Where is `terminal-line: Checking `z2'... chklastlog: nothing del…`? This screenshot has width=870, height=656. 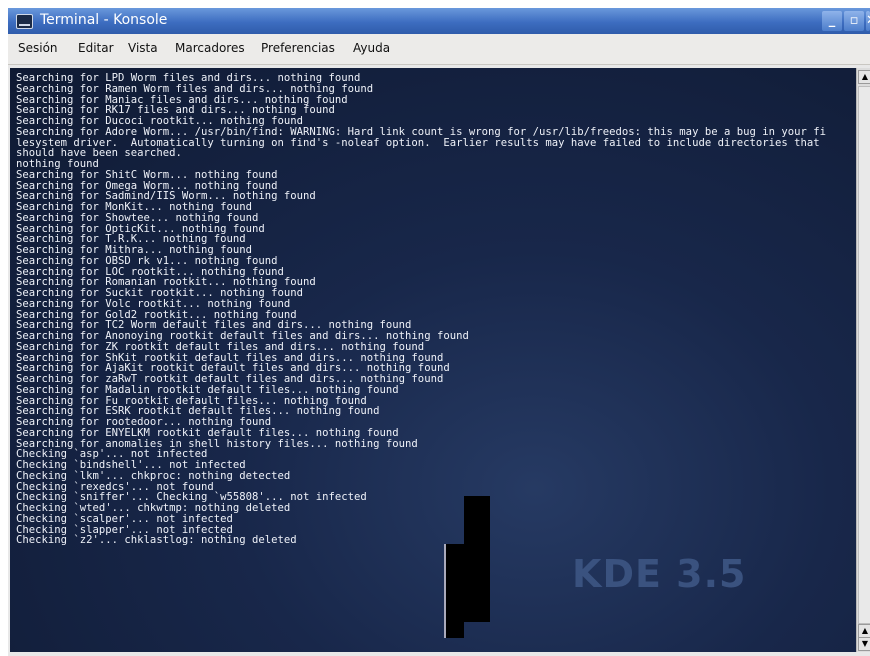
terminal-line: Checking `z2'... chklastlog: nothing del… is located at coordinates (156, 540).